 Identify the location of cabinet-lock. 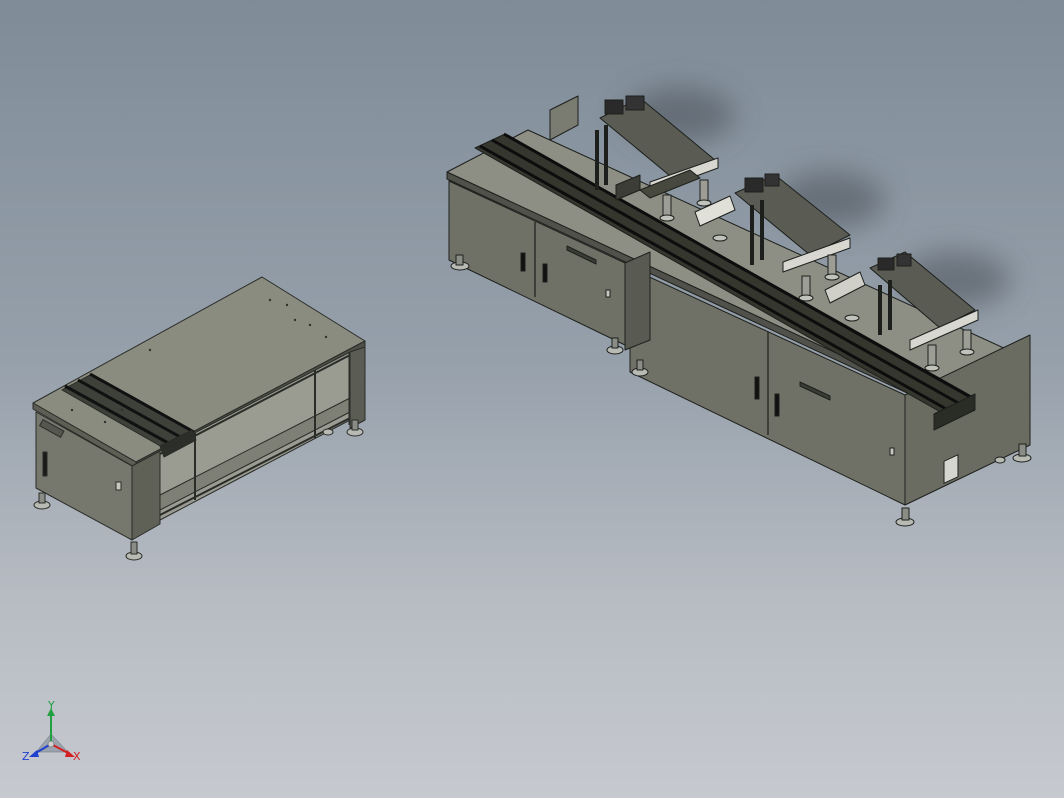
(118, 486).